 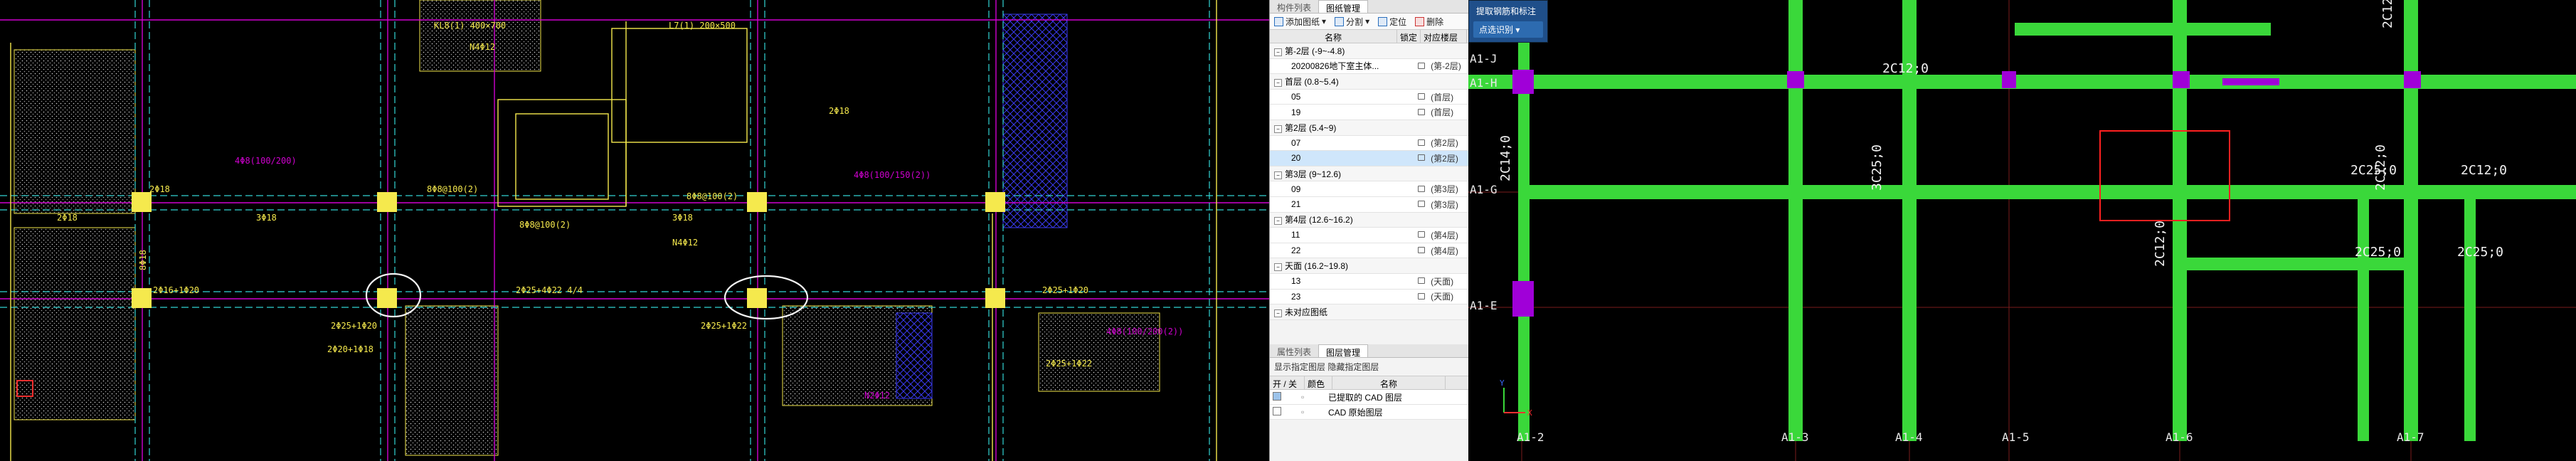 I want to click on axis-label: A1-H, so click(x=1484, y=83).